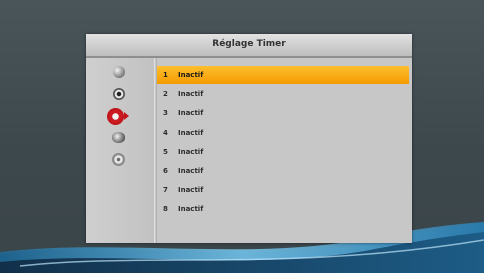 The height and width of the screenshot is (273, 484). What do you see at coordinates (165, 113) in the screenshot?
I see `timer-number: 3` at bounding box center [165, 113].